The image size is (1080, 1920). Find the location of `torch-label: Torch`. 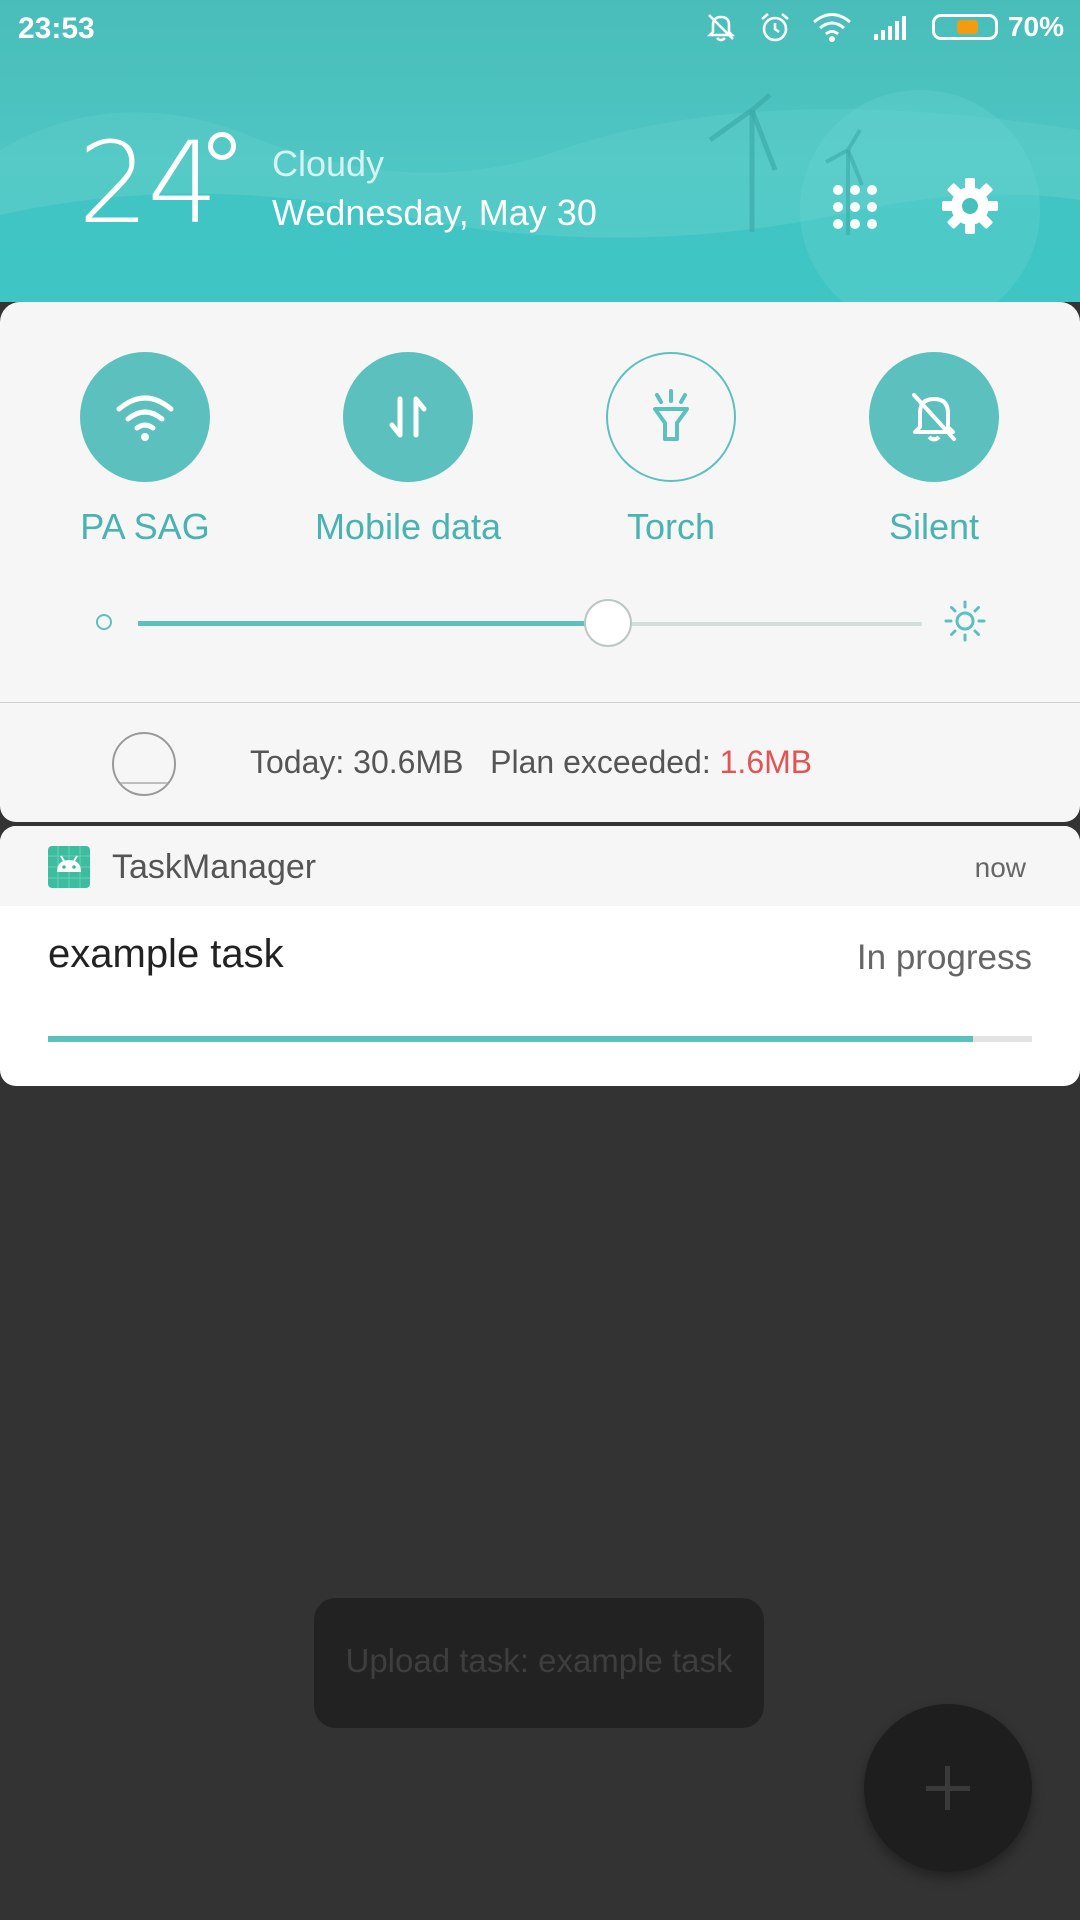

torch-label: Torch is located at coordinates (671, 526).